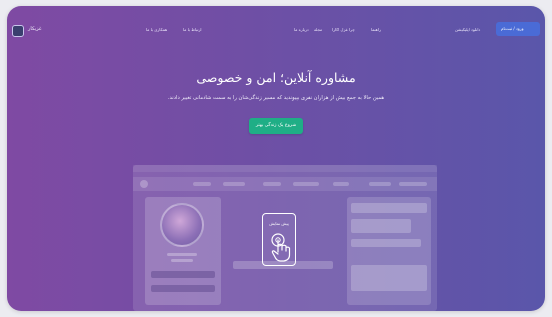  What do you see at coordinates (512, 28) in the screenshot?
I see `login-button-label: ورود / ثبت‌نام` at bounding box center [512, 28].